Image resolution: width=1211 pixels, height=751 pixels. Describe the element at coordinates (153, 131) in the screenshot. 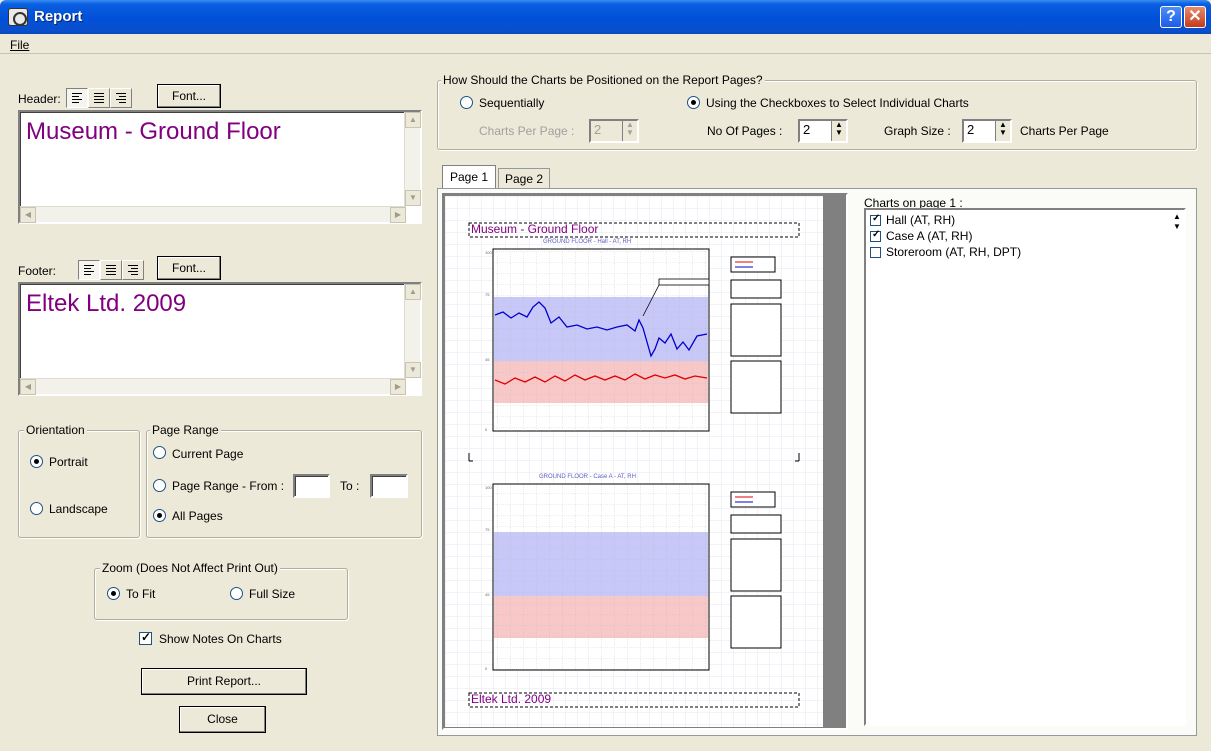

I see `header-text: Museum - Ground Floor` at that location.